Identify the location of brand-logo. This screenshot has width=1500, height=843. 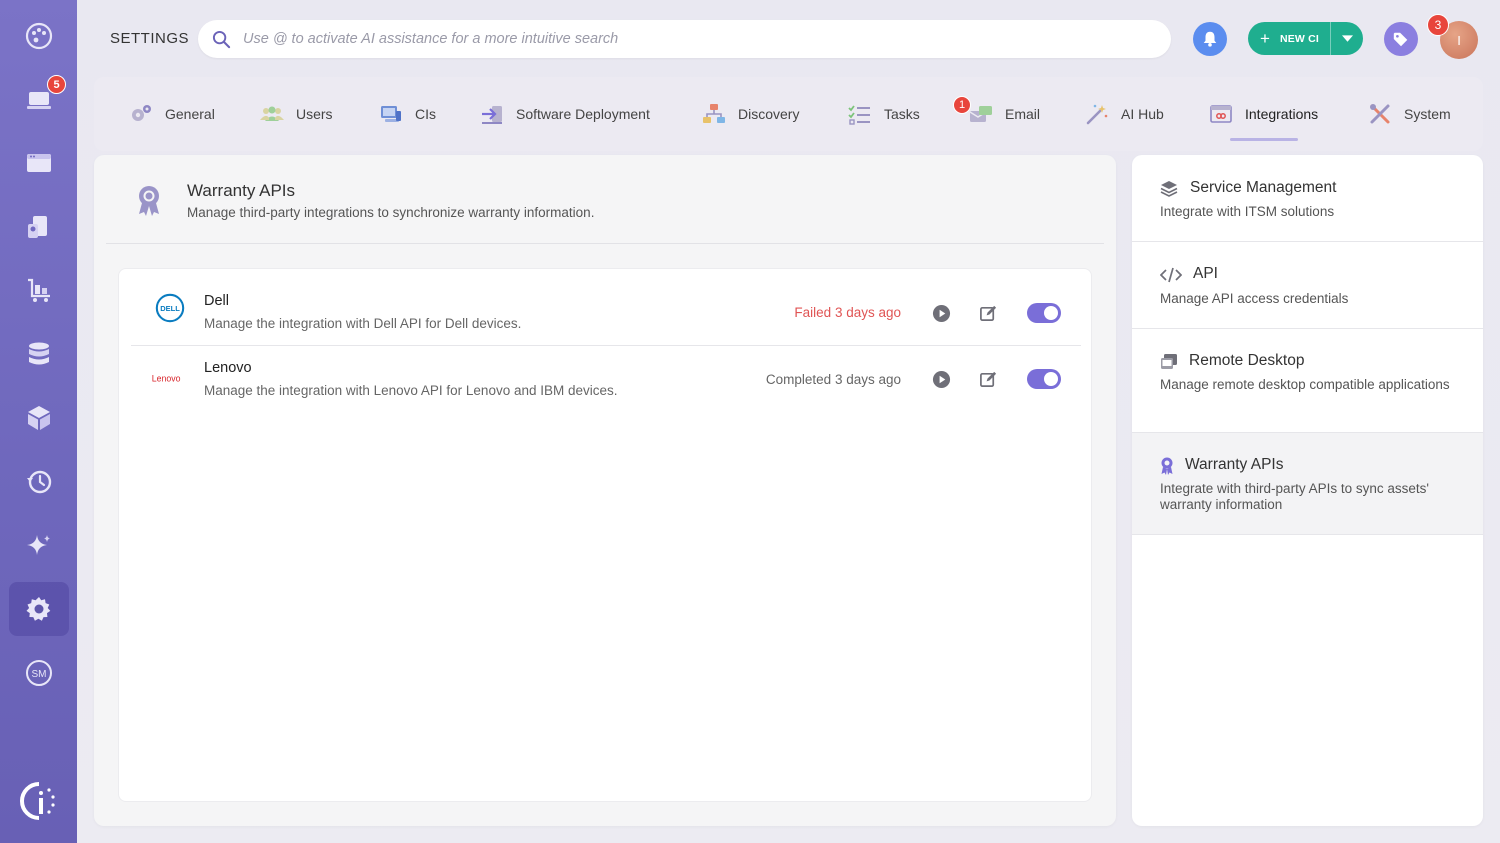
(39, 801).